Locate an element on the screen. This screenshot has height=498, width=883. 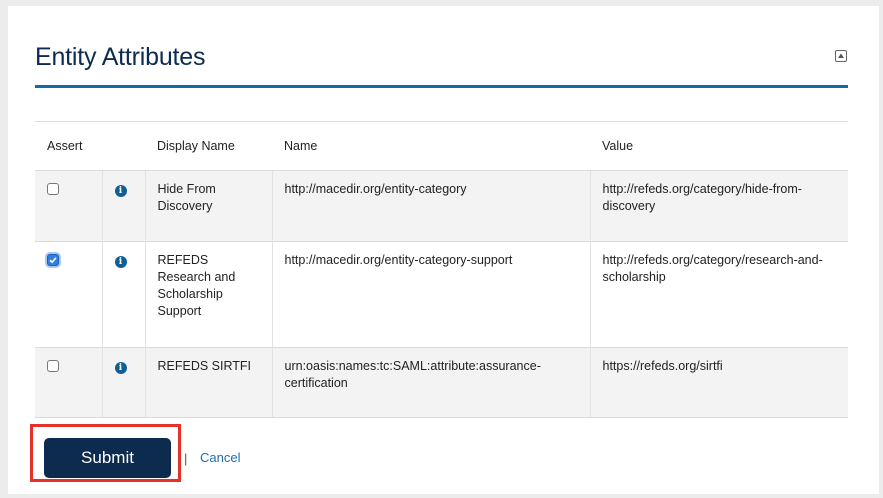
collapse-up-icon is located at coordinates (841, 56).